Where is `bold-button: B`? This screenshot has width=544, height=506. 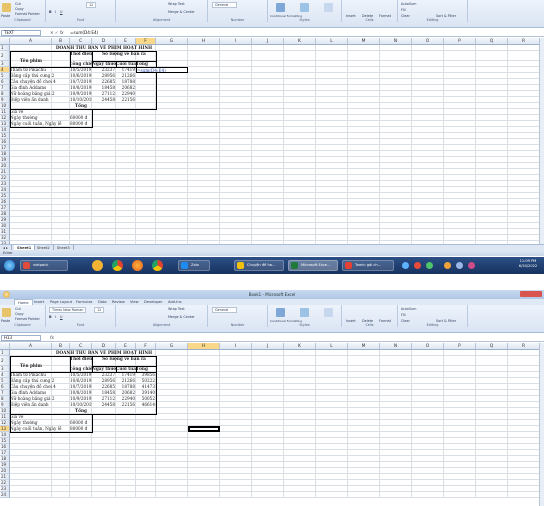
bold-button: B is located at coordinates (50, 12).